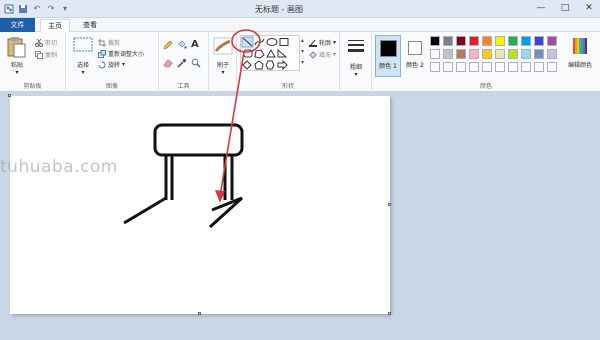 The height and width of the screenshot is (340, 600). I want to click on annotation-overlay, so click(238, 116).